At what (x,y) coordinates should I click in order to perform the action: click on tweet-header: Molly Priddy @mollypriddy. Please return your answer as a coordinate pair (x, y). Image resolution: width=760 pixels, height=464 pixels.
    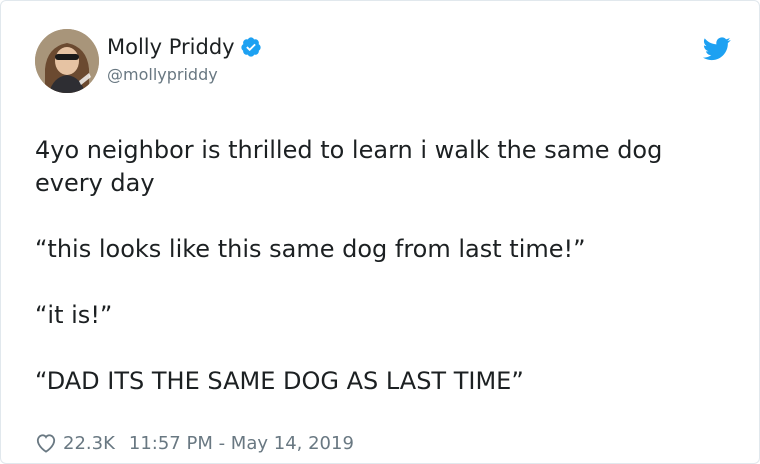
    Looking at the image, I should click on (383, 64).